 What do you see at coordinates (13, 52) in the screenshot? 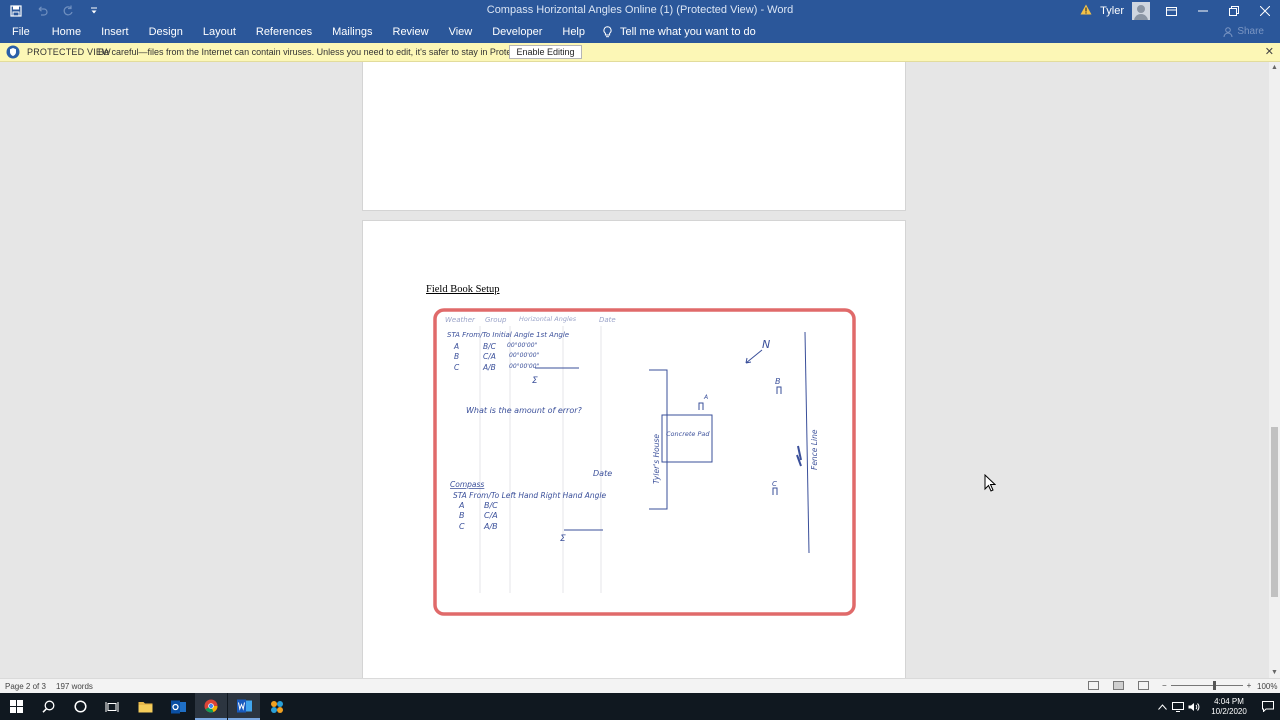
I see `shield-icon` at bounding box center [13, 52].